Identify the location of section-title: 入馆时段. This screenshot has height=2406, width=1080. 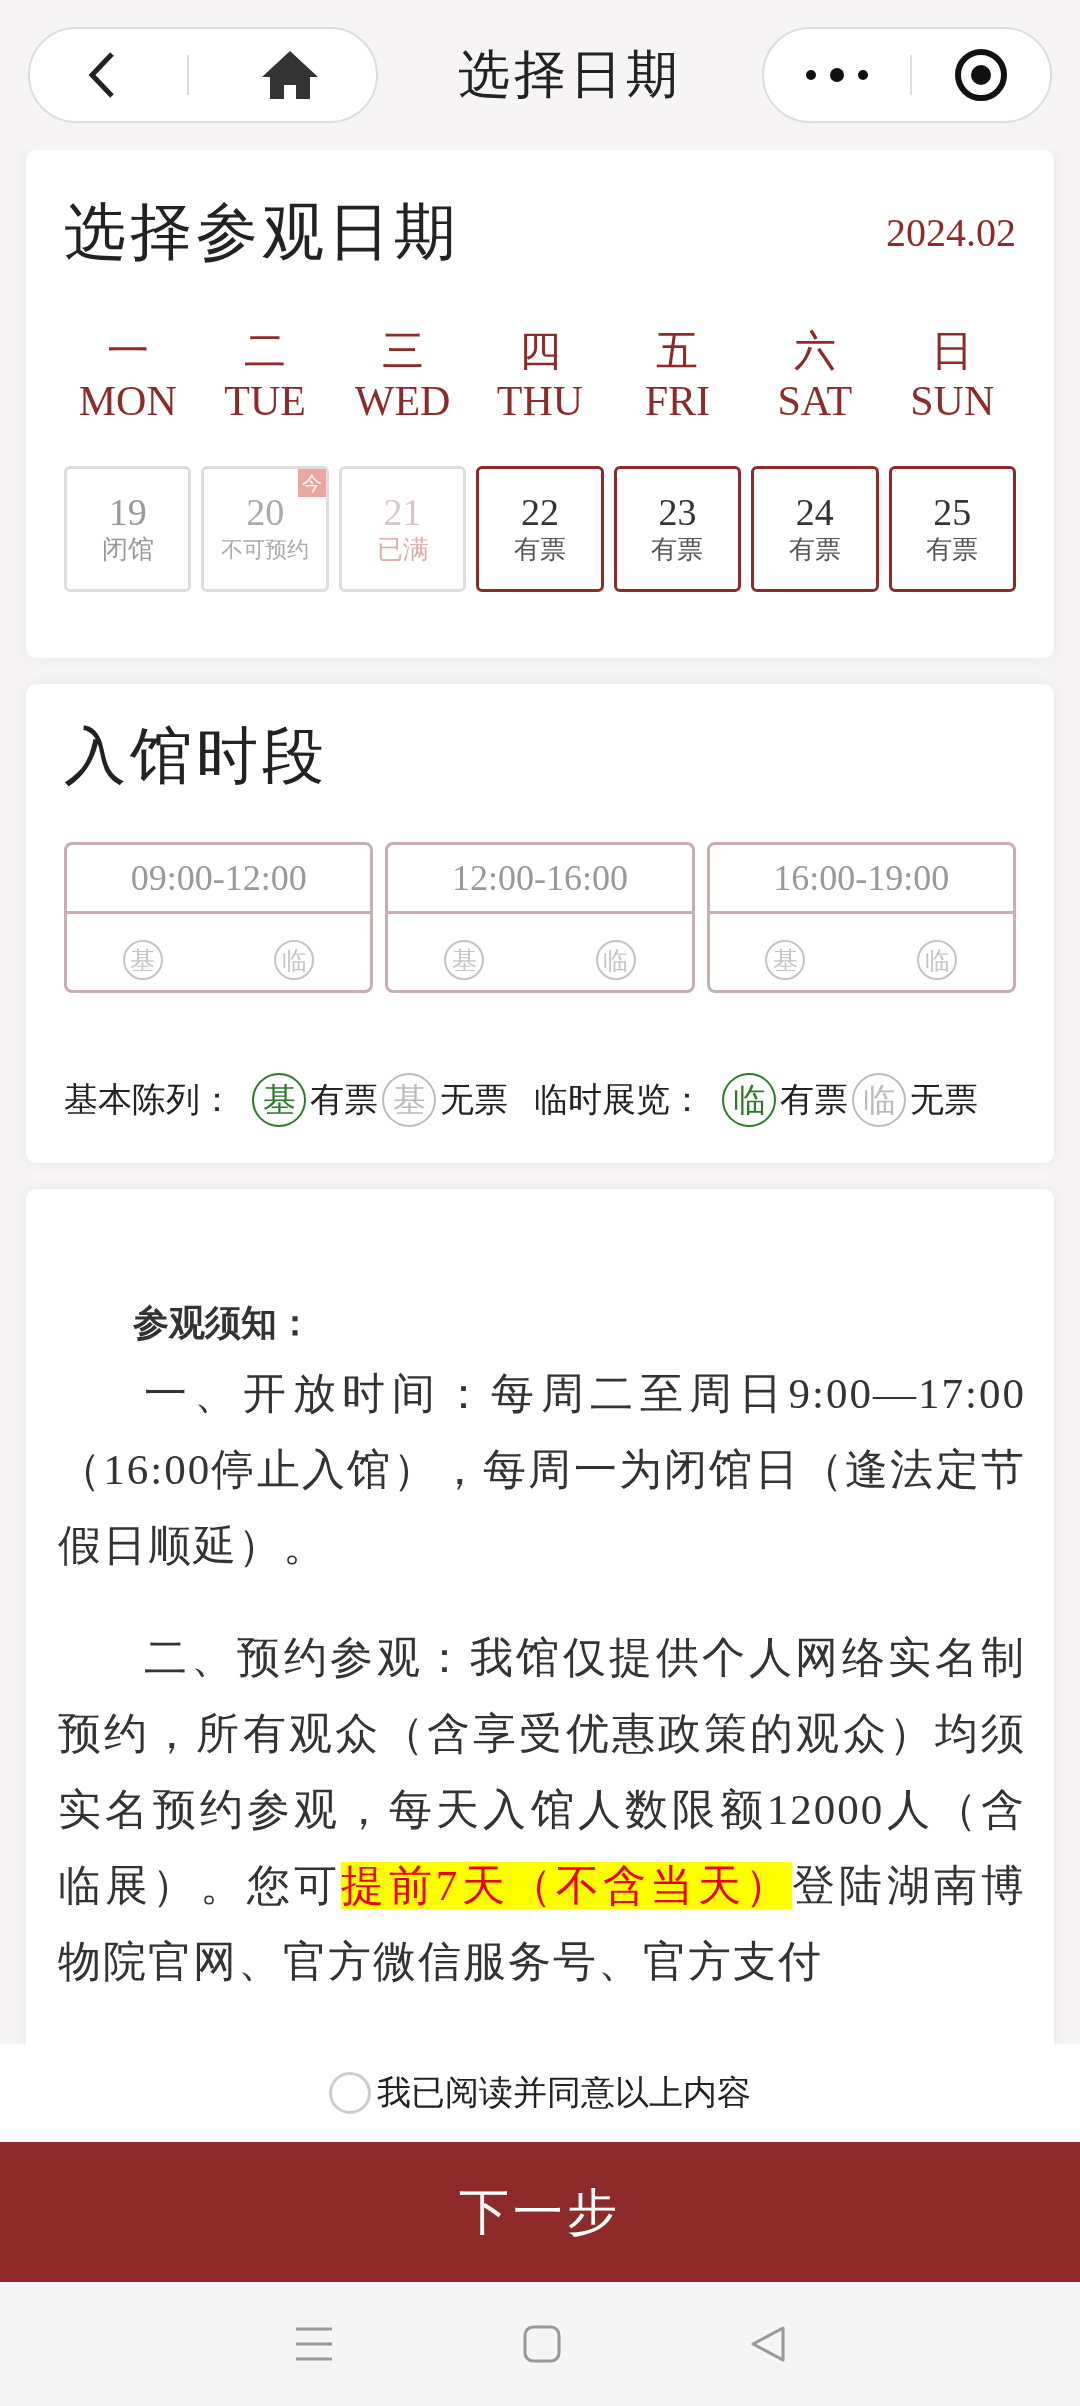
(196, 756).